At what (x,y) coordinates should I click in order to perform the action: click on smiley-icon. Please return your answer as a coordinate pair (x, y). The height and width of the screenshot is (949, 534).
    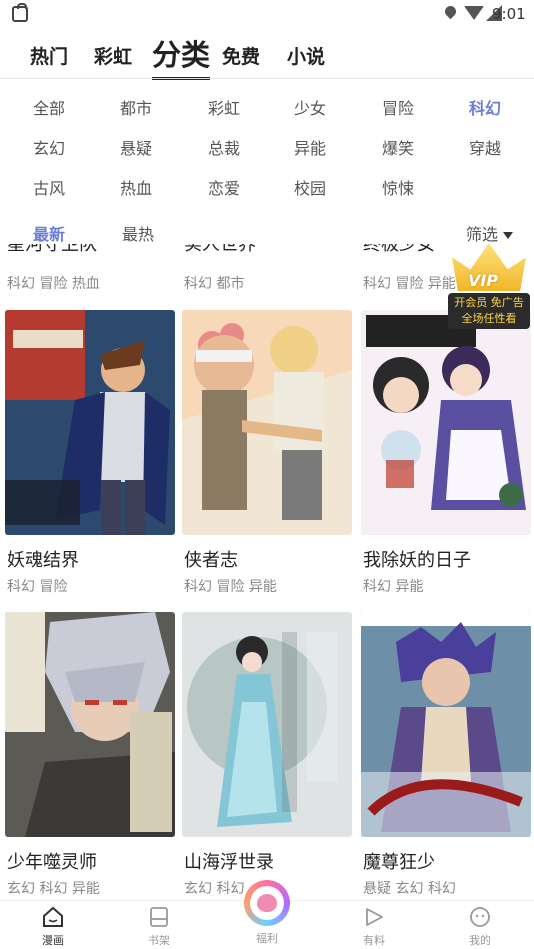
    Looking at the image, I should click on (480, 917).